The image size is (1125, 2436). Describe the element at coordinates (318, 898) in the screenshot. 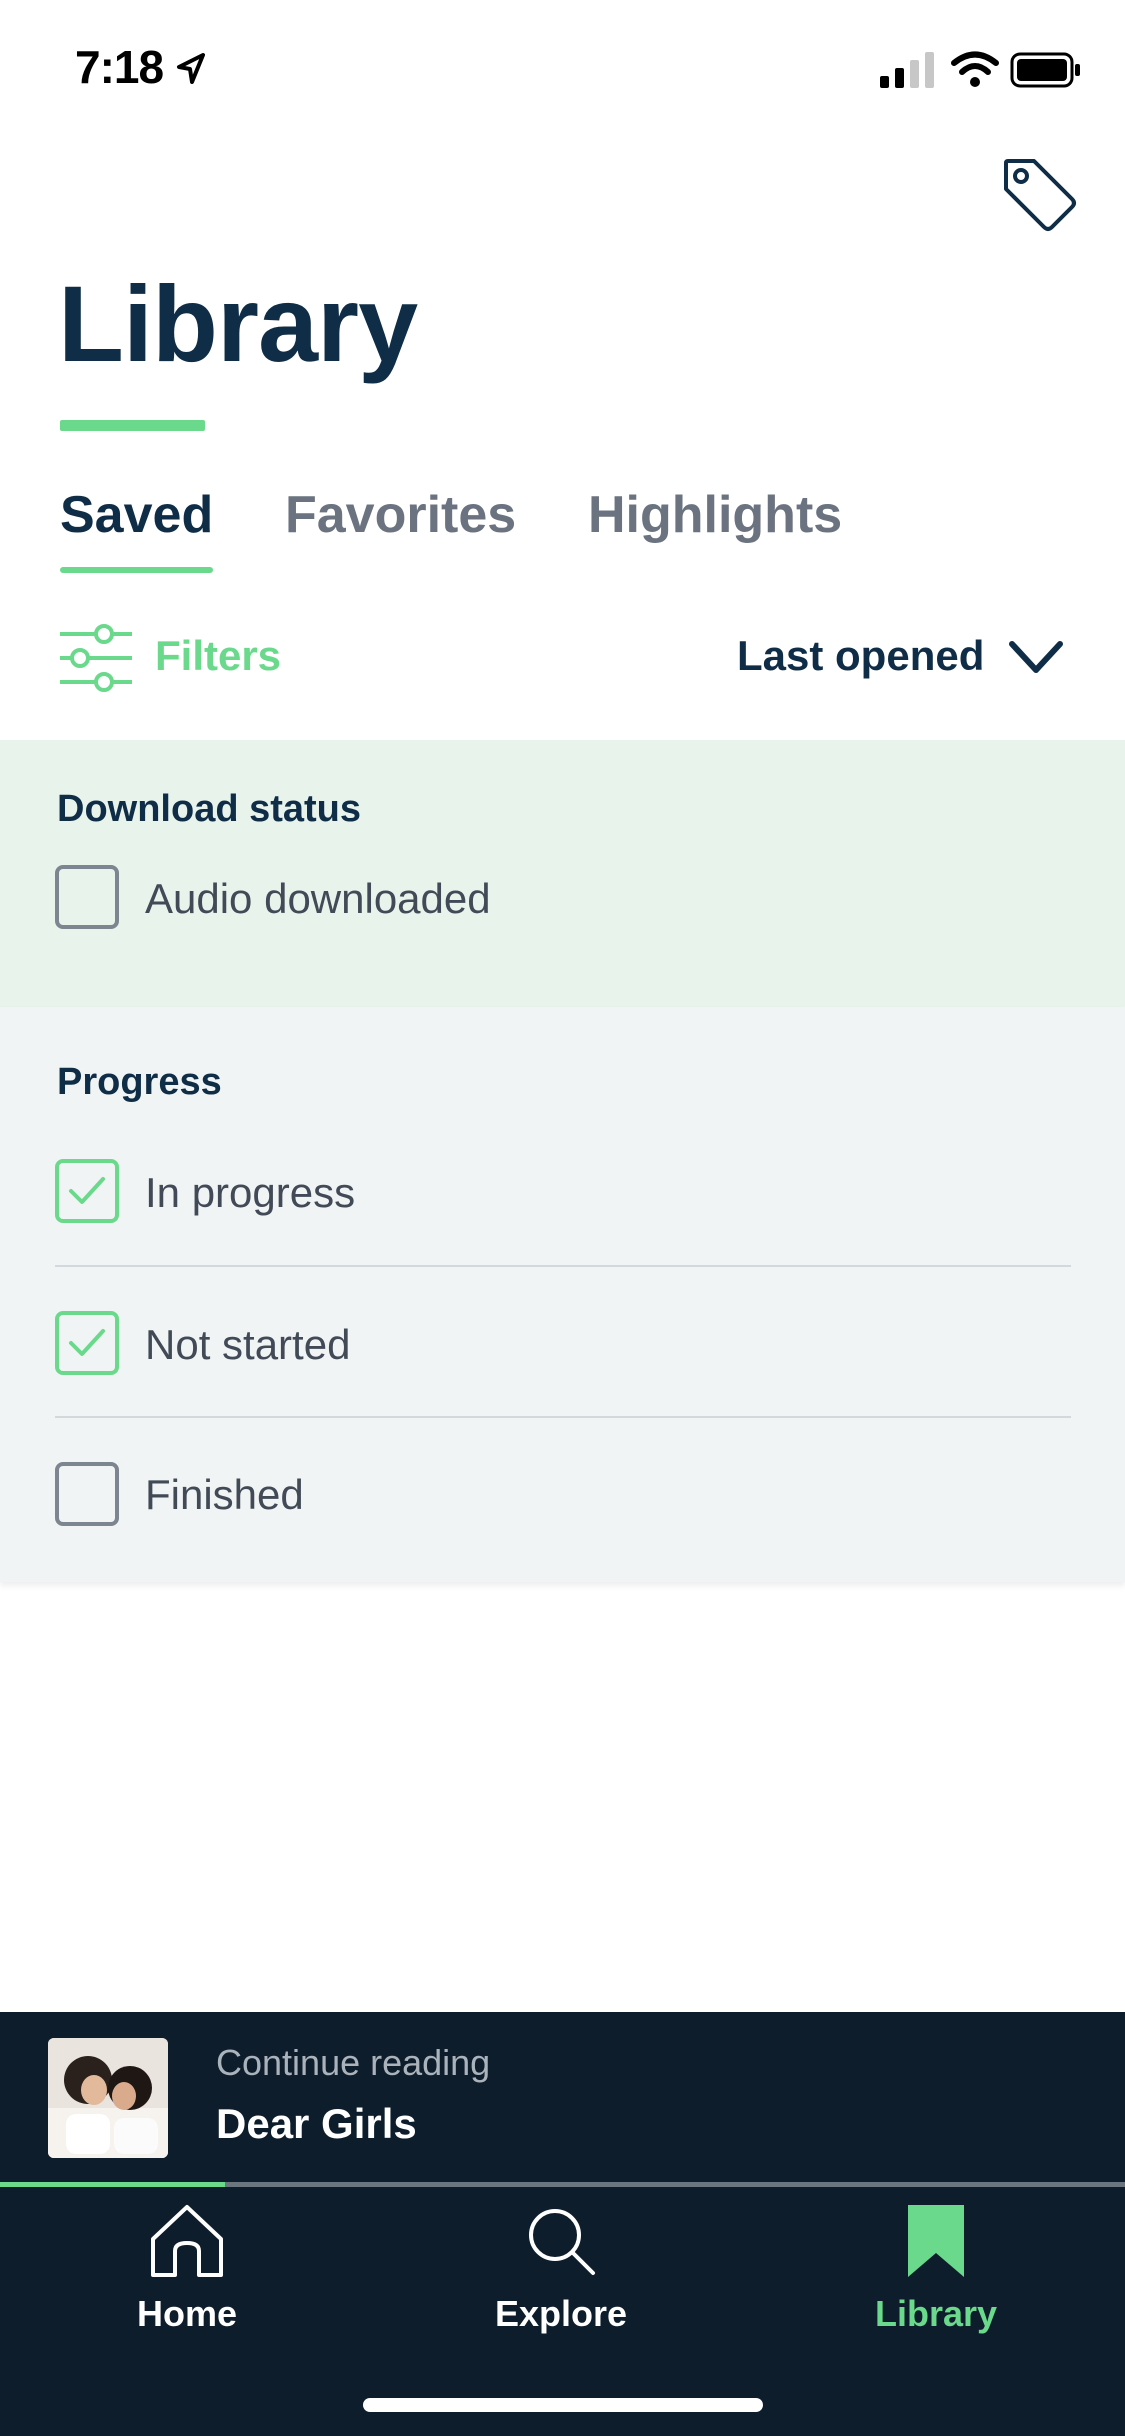

I see `option-label: Audio downloaded` at that location.